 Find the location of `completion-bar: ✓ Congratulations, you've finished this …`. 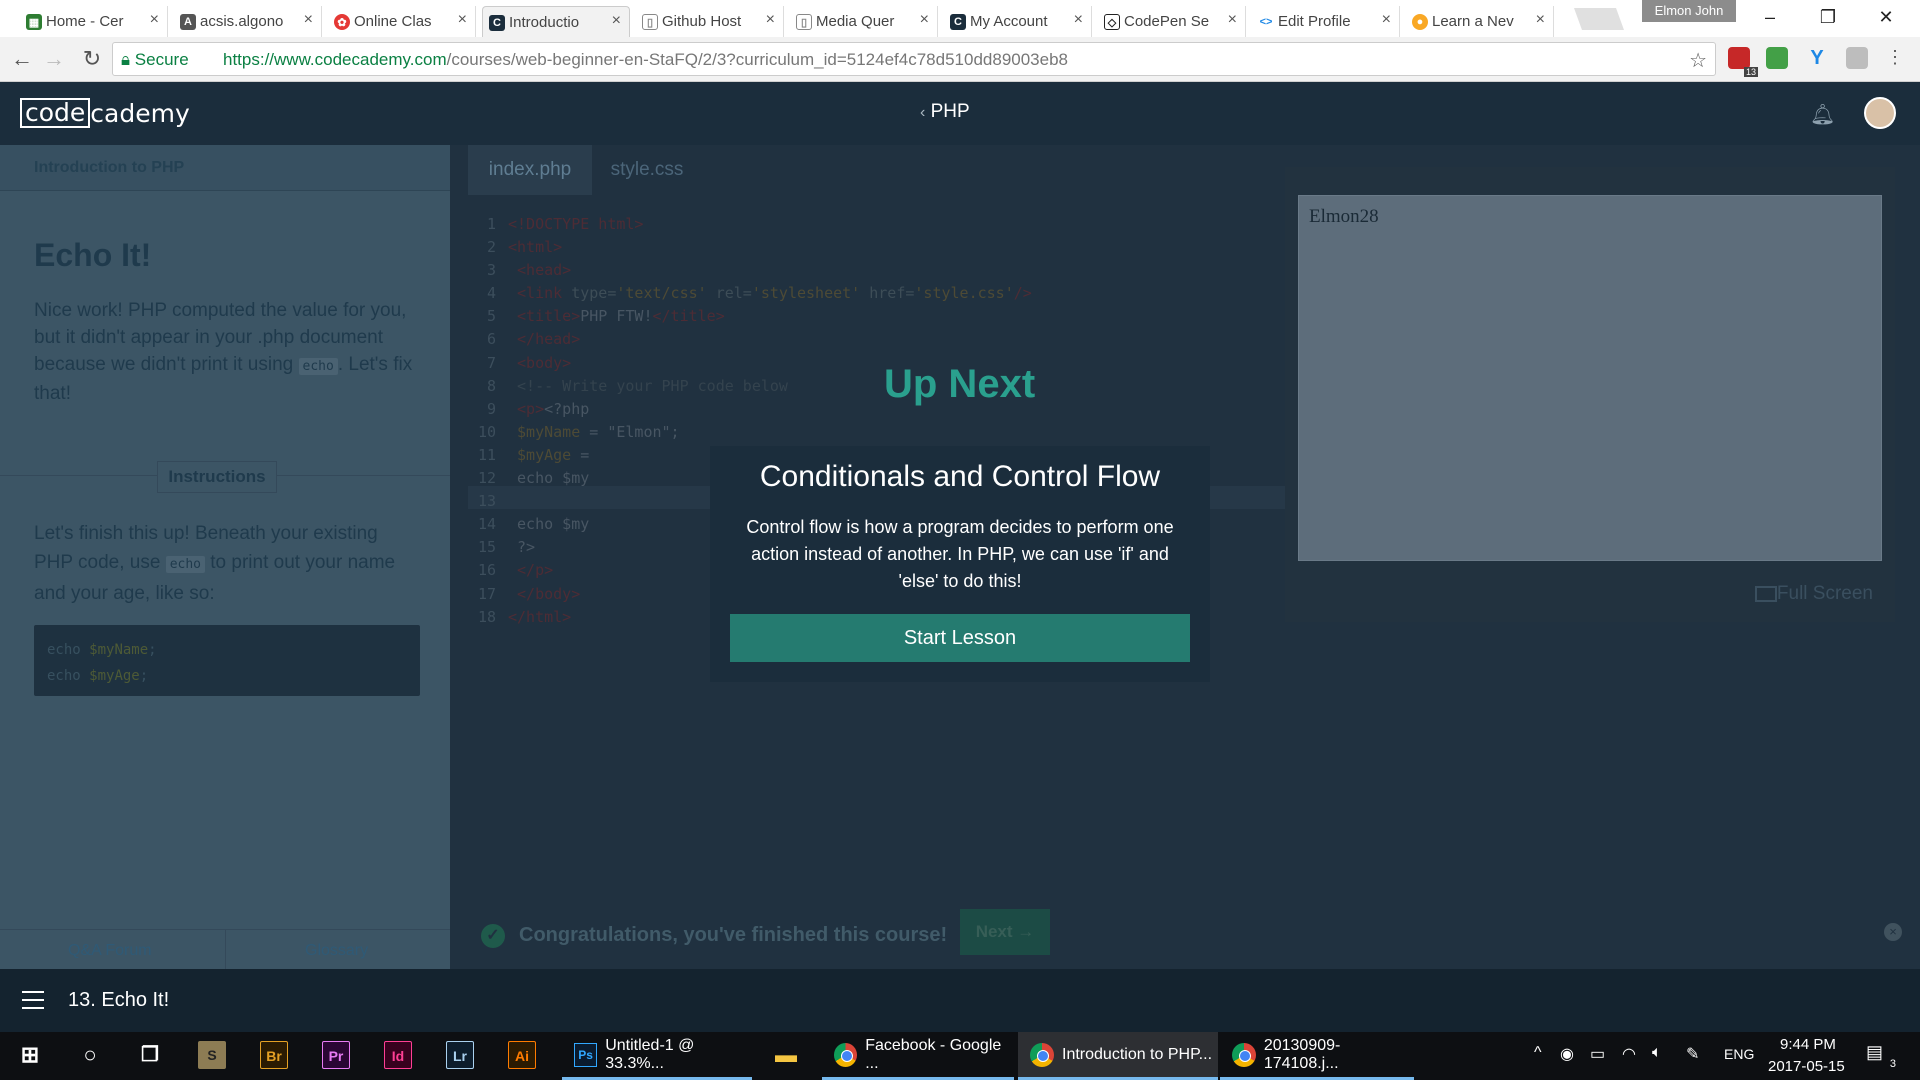

completion-bar: ✓ Congratulations, you've finished this … is located at coordinates (1185, 937).